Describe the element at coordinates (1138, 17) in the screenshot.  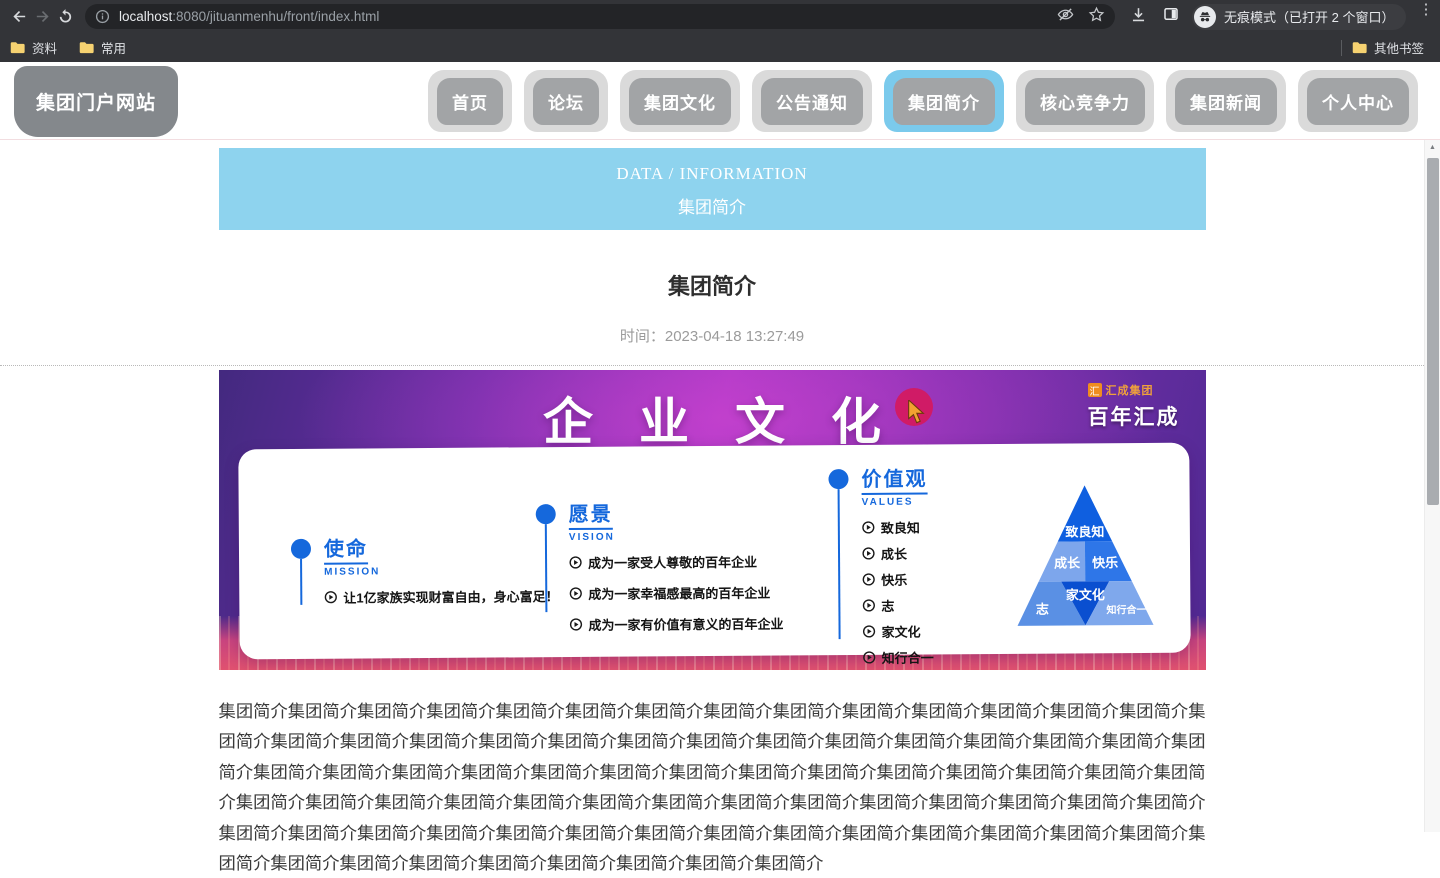
I see `download-icon` at that location.